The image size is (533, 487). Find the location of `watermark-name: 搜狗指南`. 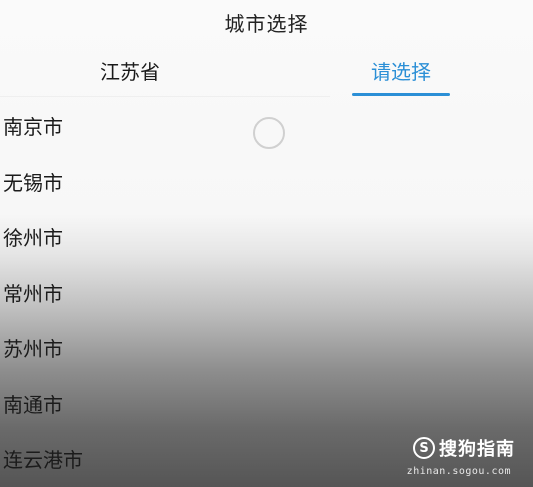

watermark-name: 搜狗指南 is located at coordinates (477, 449).